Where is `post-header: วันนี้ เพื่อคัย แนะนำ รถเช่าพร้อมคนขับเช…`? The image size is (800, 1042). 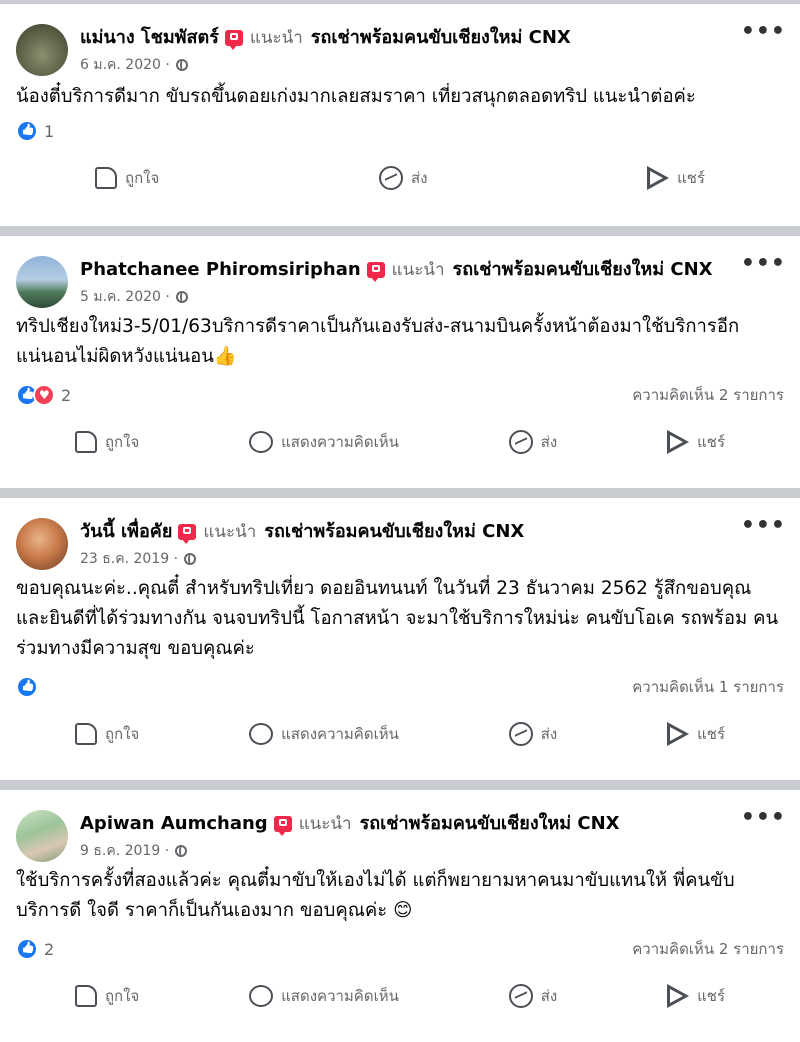 post-header: วันนี้ เพื่อคัย แนะนำ รถเช่าพร้อมคนขับเช… is located at coordinates (400, 534).